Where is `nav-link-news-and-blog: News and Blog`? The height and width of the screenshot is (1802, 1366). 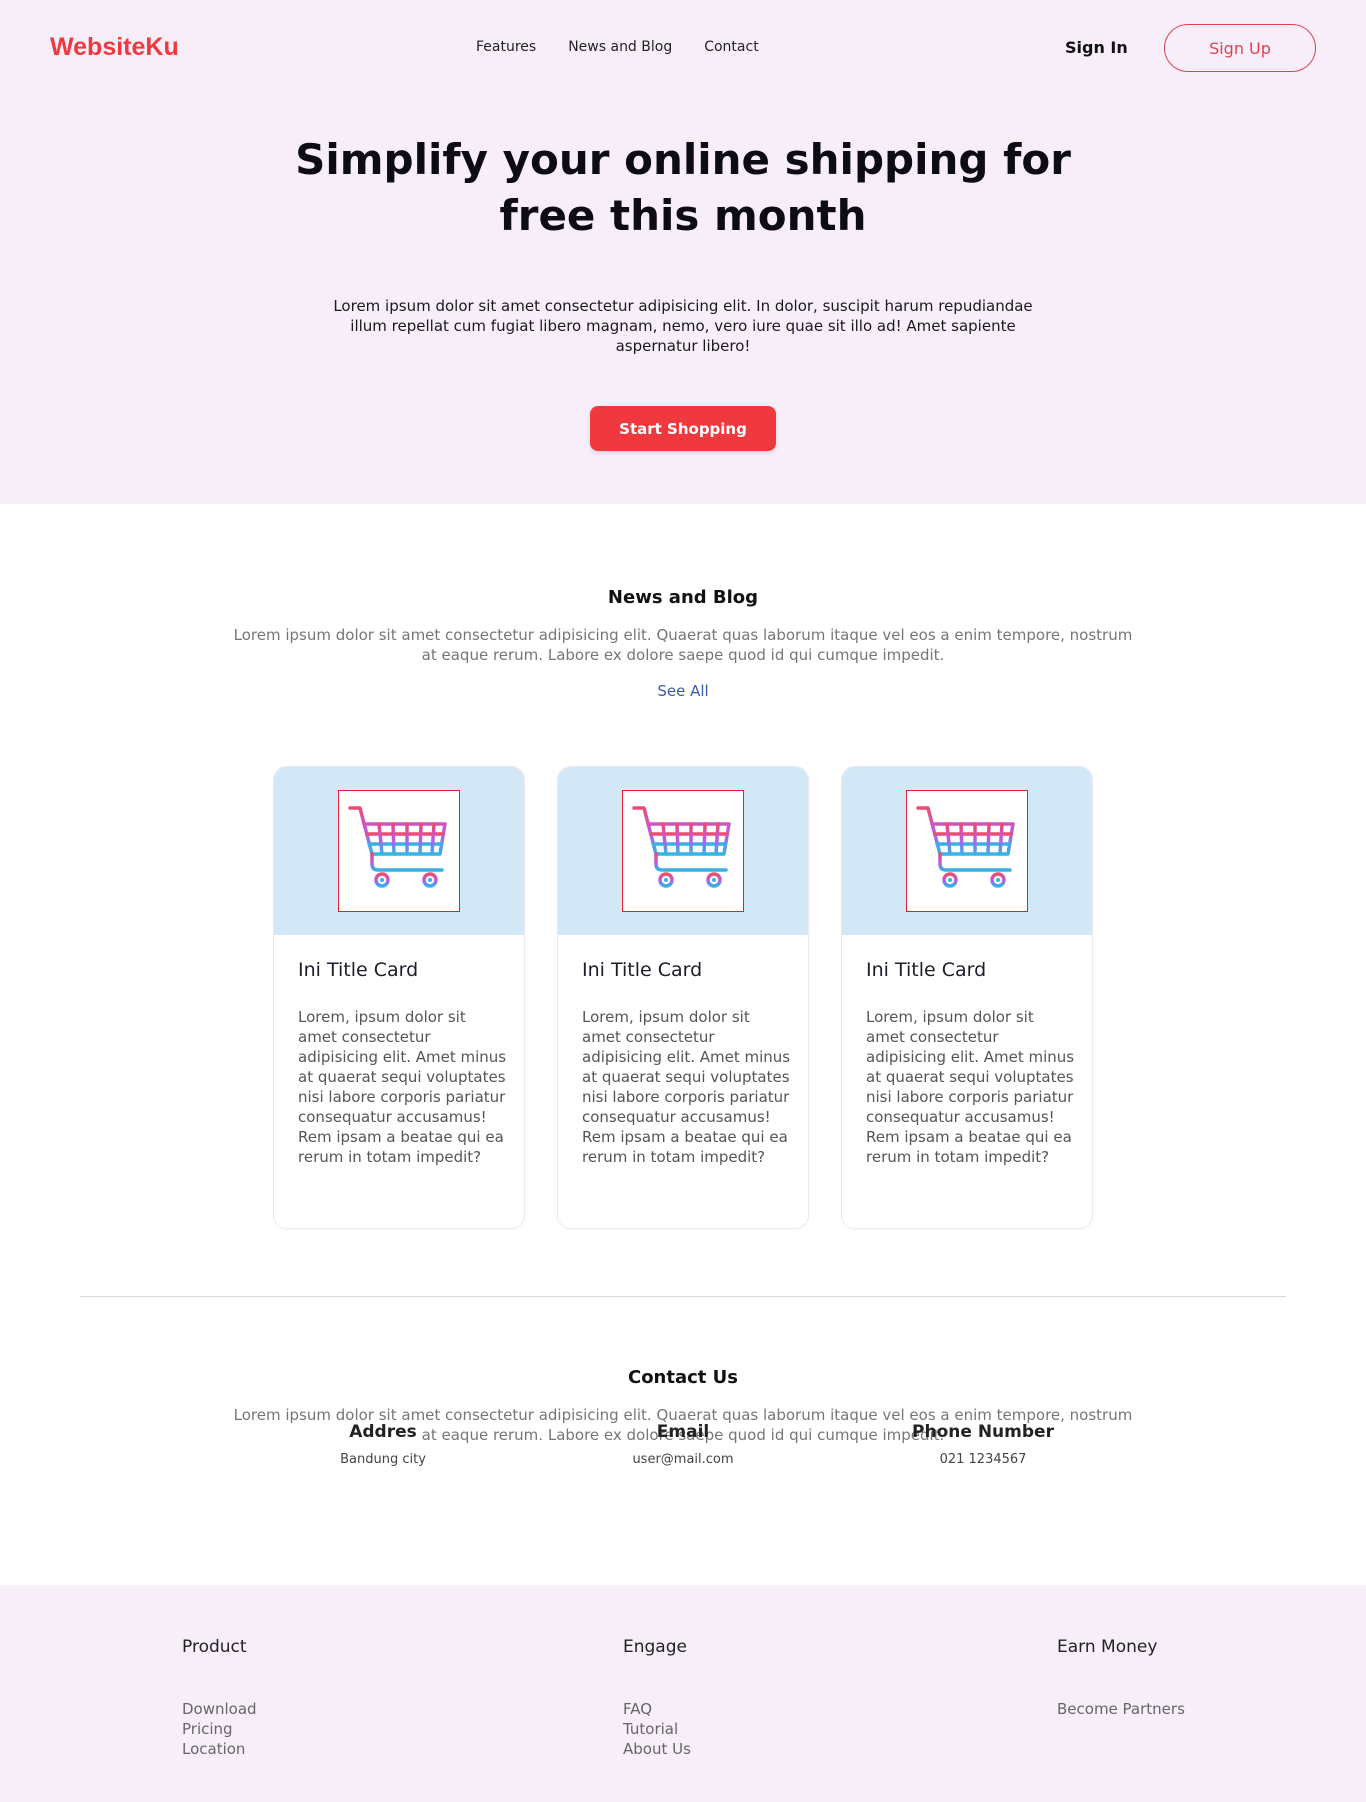 nav-link-news-and-blog: News and Blog is located at coordinates (620, 47).